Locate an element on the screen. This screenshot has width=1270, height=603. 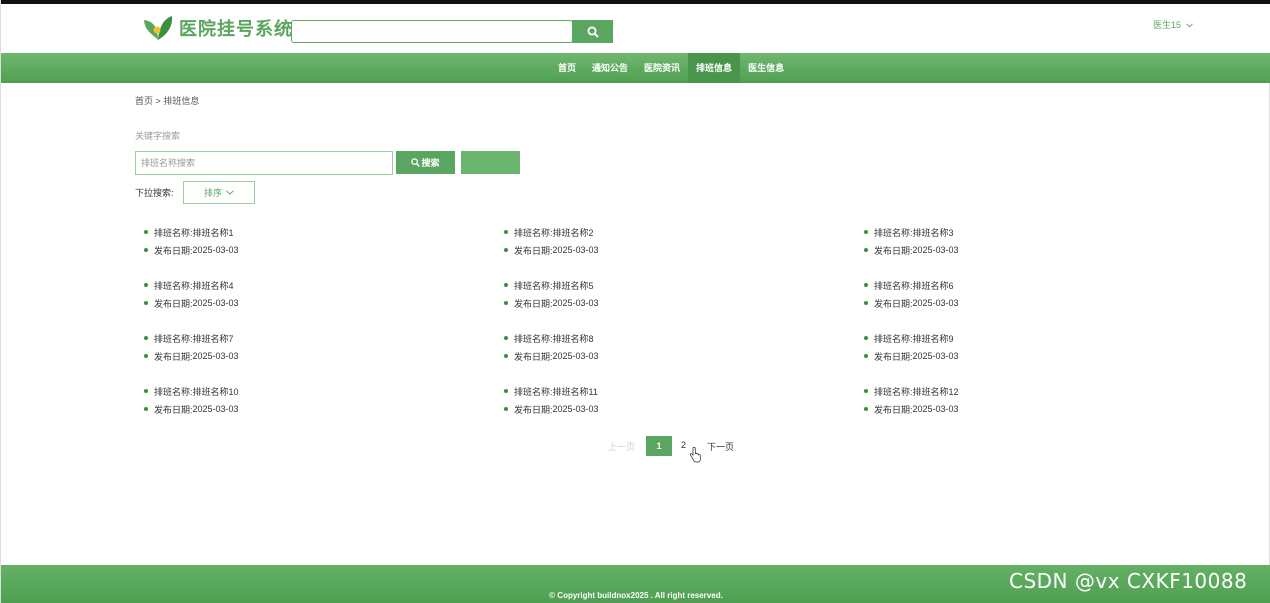
leaf-logo-icon is located at coordinates (158, 28).